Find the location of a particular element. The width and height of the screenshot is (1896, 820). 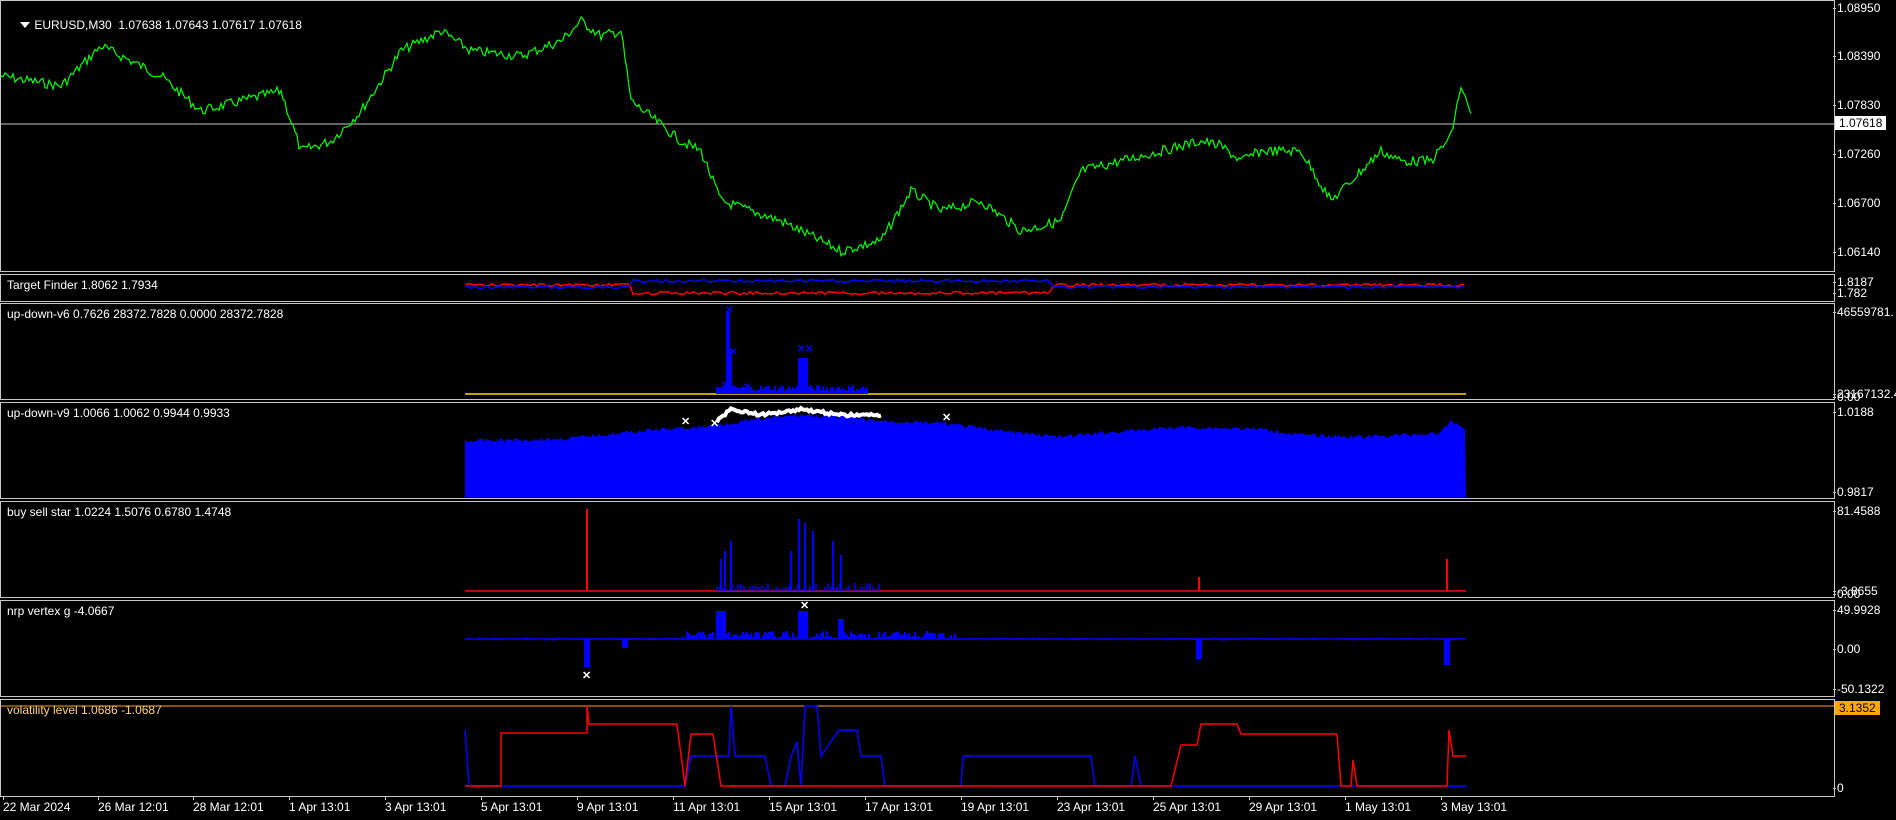

price-tick: 1.08950 is located at coordinates (1856, 8).